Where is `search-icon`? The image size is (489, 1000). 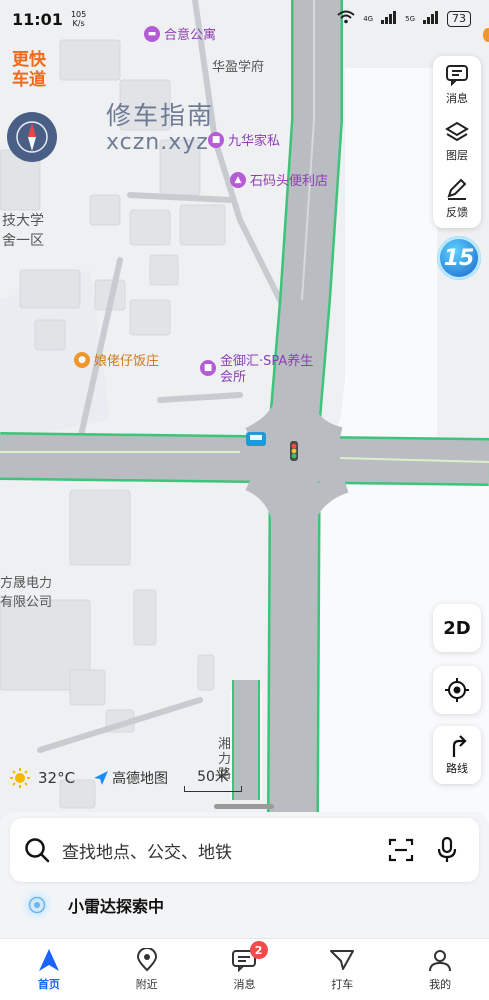 search-icon is located at coordinates (37, 850).